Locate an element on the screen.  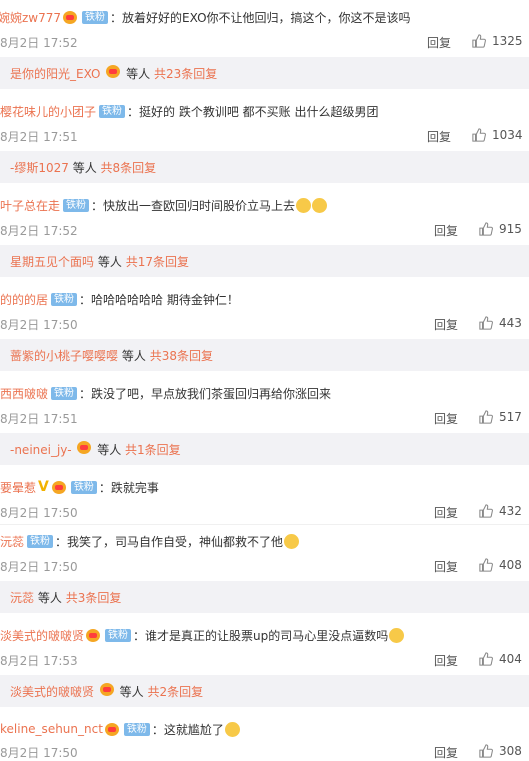
comment-line: 淡美式的啵啵贤 铁粉 ：谁才是真正的让股票up的司马心里没点逼数吗 is located at coordinates (202, 635).